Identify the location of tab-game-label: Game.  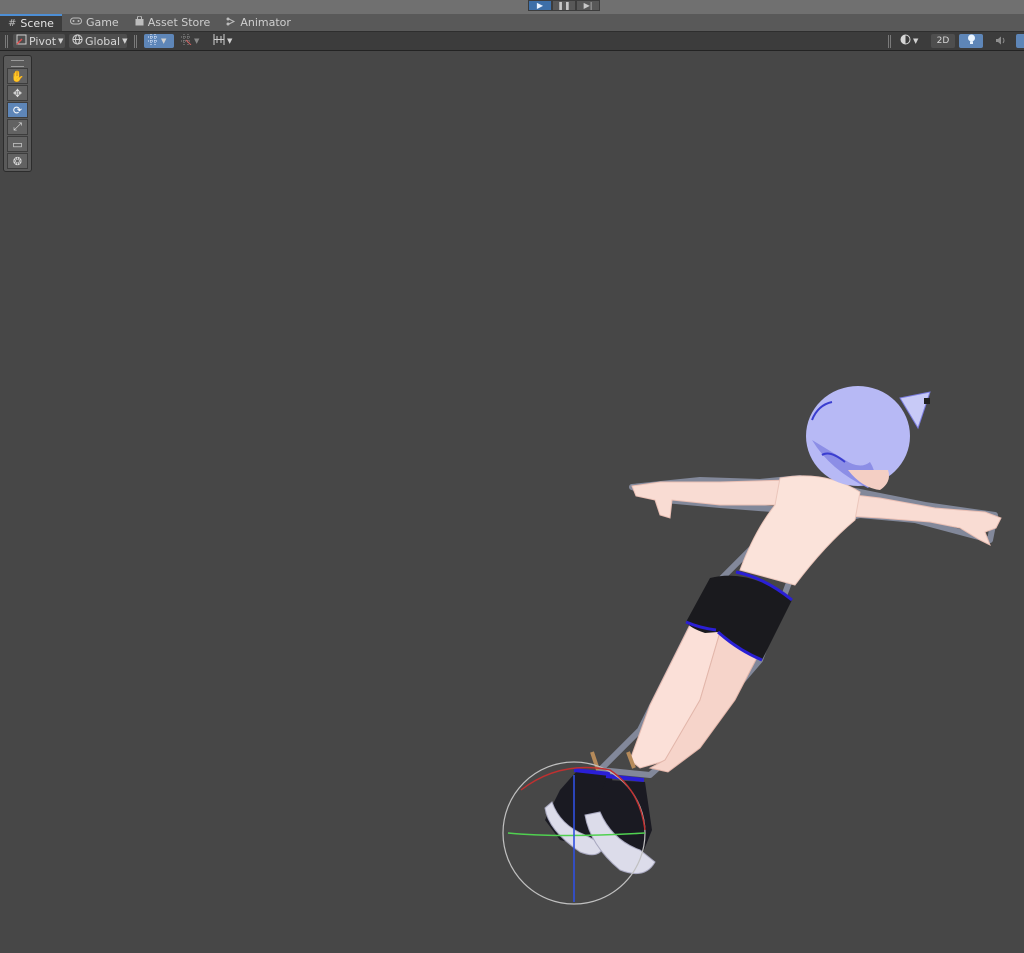
(102, 22).